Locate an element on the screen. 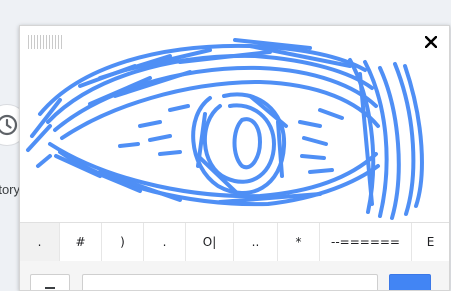 The width and height of the screenshot is (451, 291). suggestion-item: --====== is located at coordinates (366, 242).